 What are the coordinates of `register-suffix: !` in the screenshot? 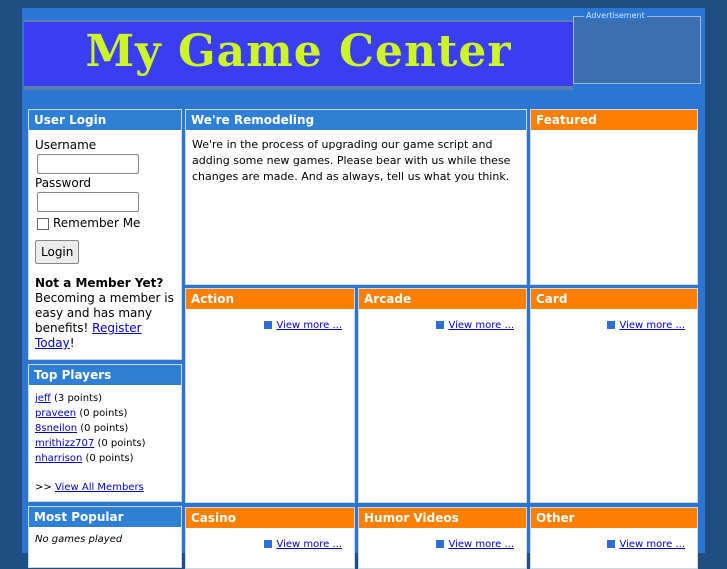 It's located at (72, 343).